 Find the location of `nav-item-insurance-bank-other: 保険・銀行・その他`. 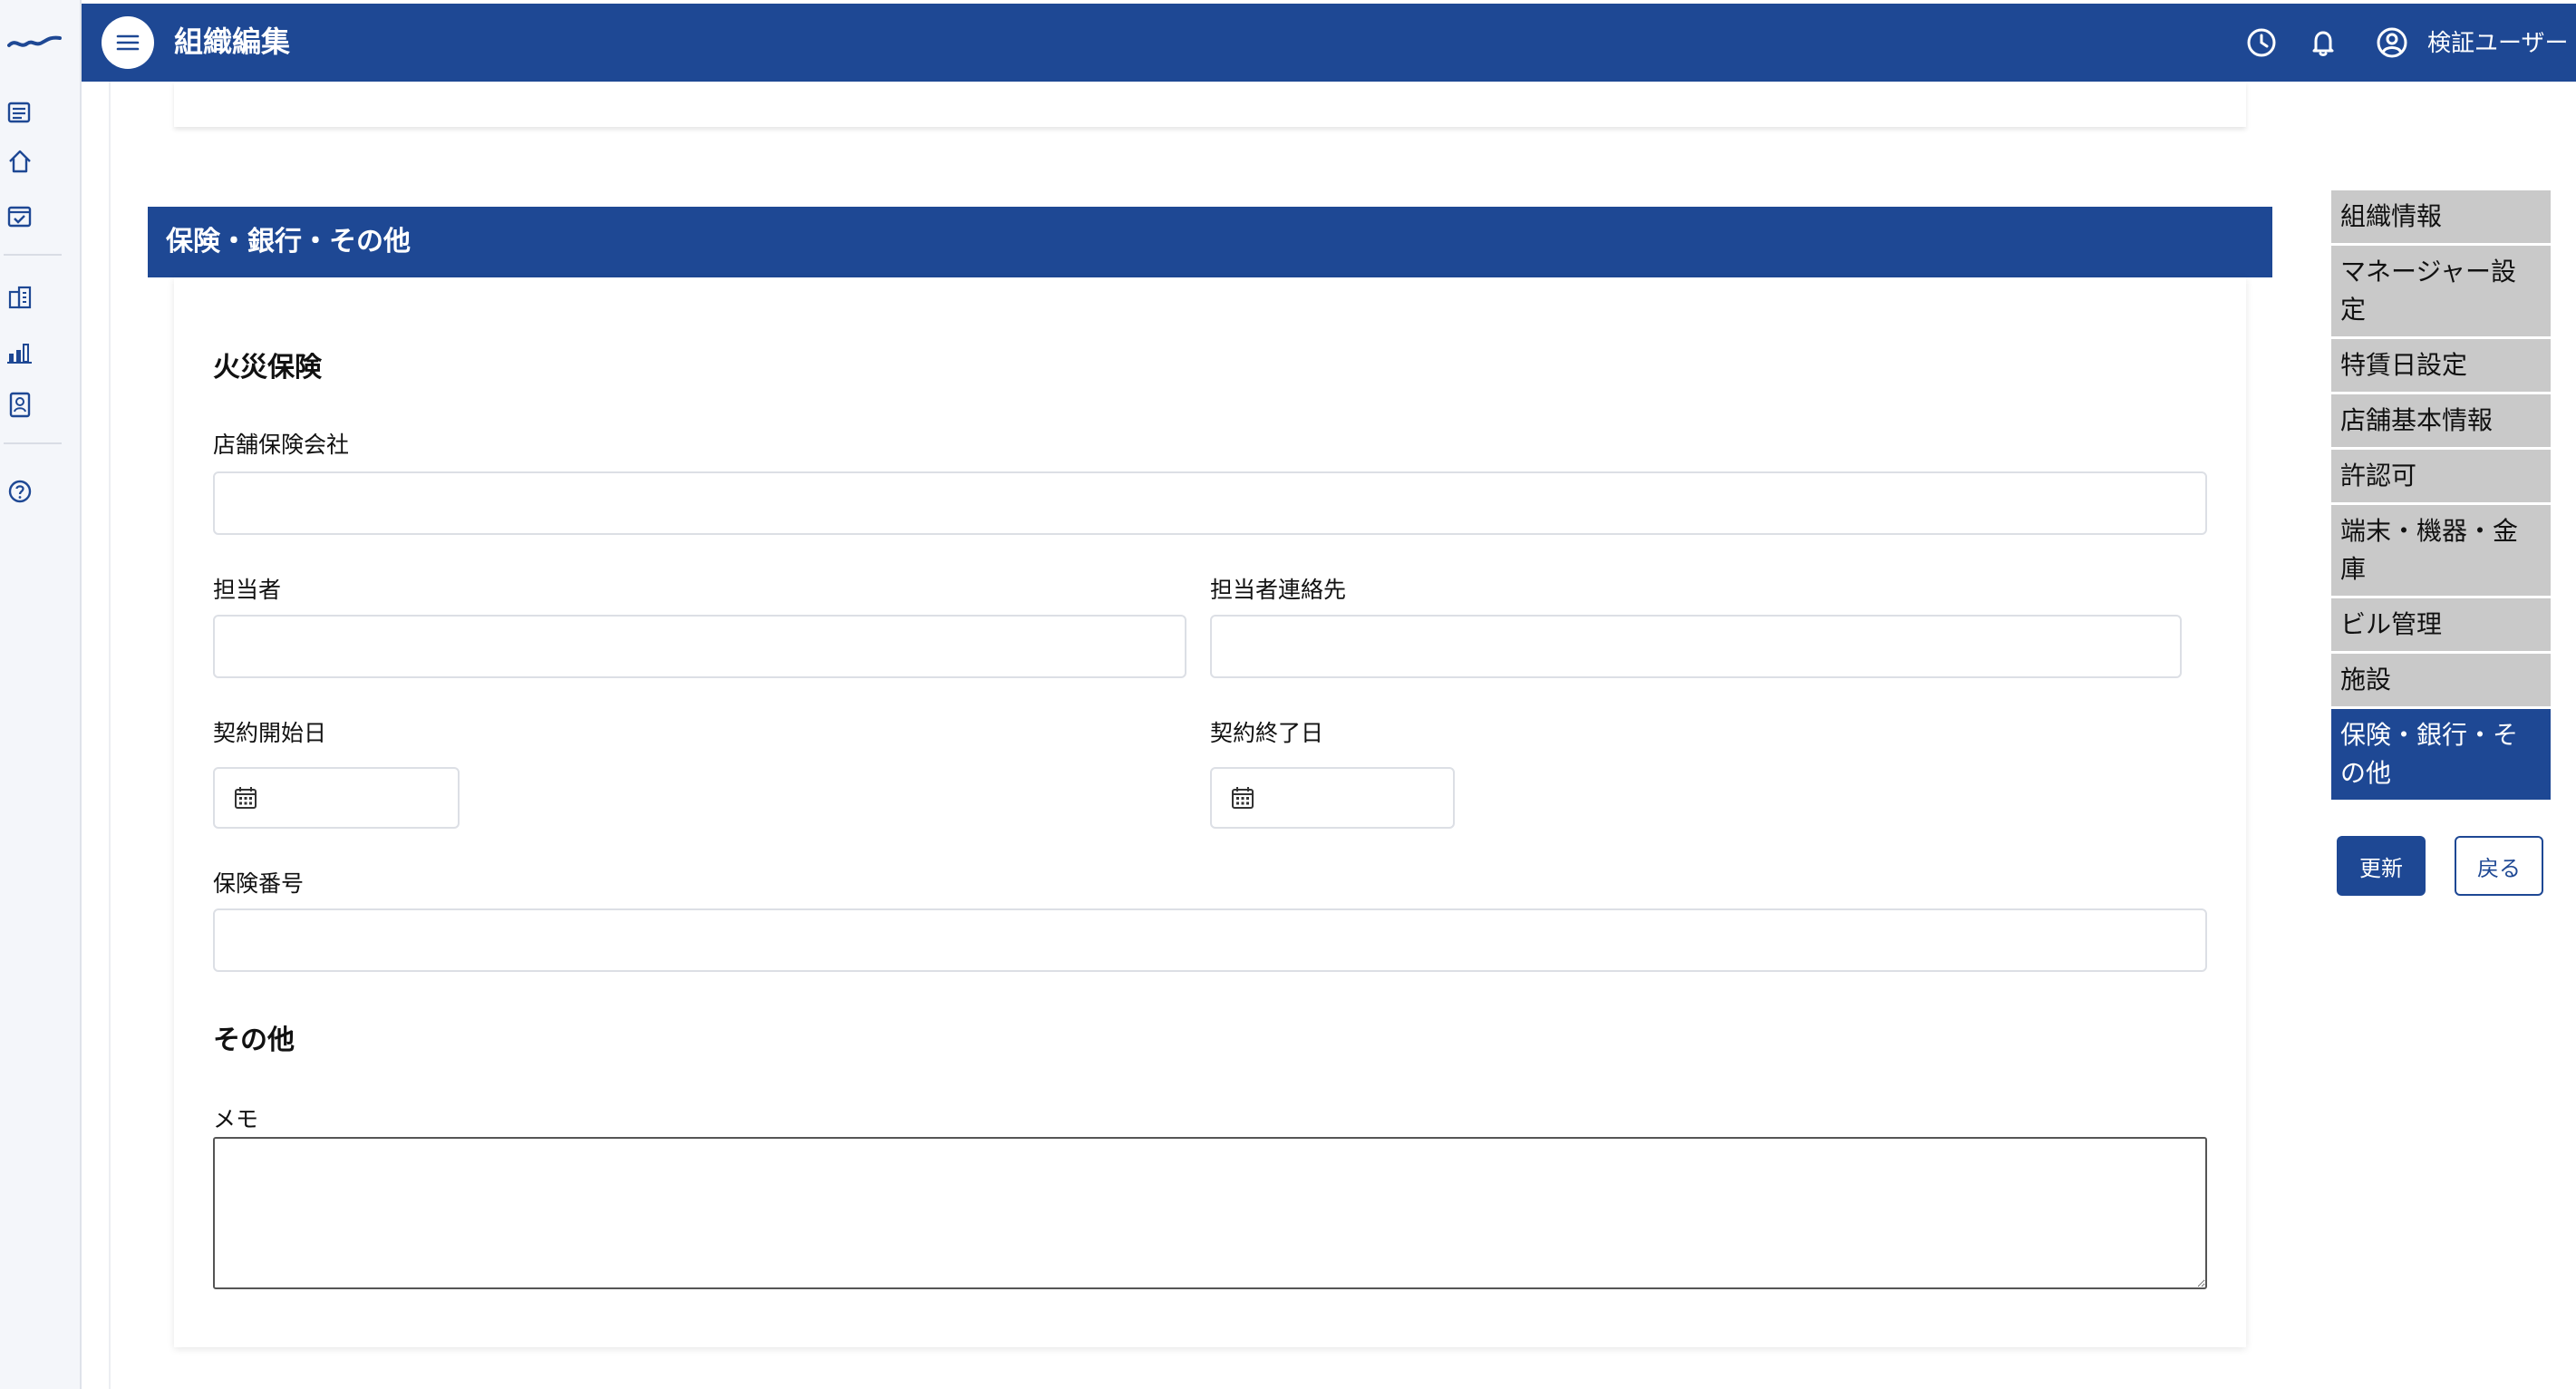

nav-item-insurance-bank-other: 保険・銀行・その他 is located at coordinates (2441, 755).